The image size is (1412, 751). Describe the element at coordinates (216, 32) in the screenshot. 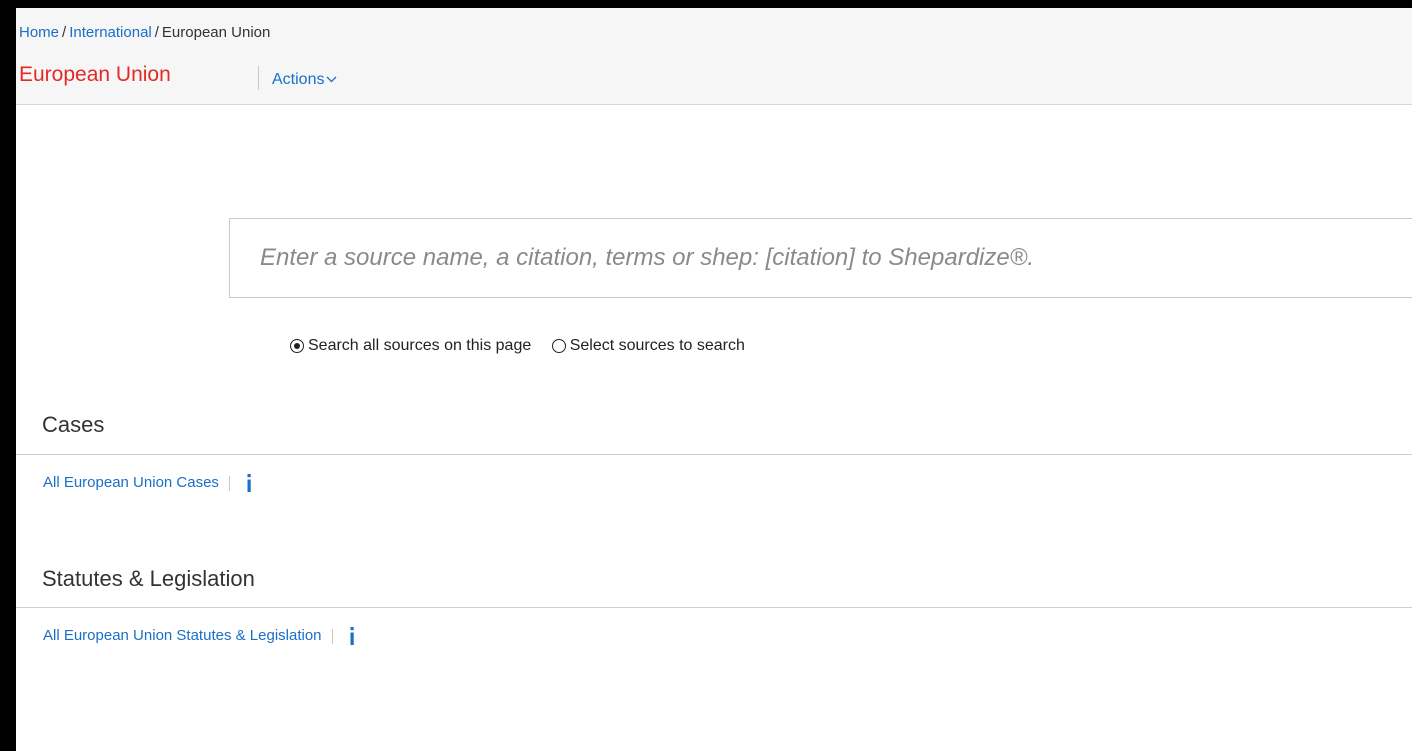

I see `breadcrumb-current: European Union` at that location.